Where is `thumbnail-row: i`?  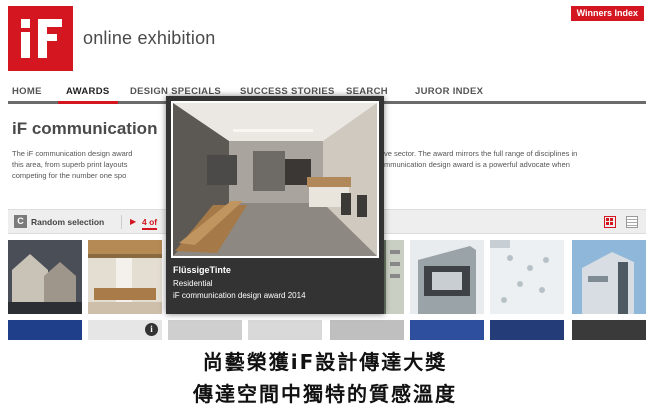
thumbnail-row: i is located at coordinates (327, 330).